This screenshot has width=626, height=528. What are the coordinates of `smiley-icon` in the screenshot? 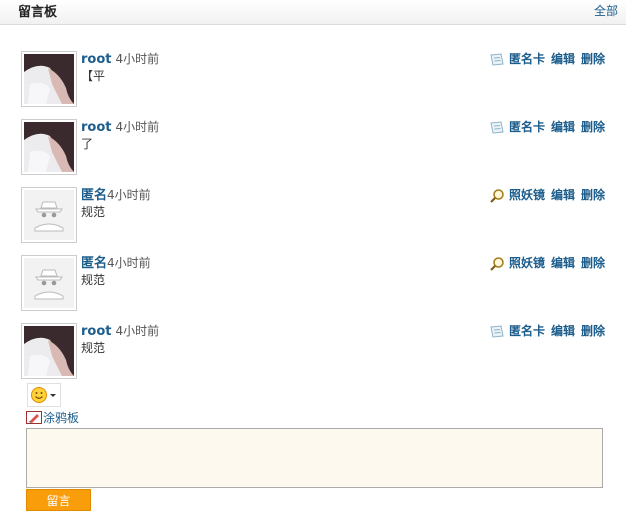 It's located at (43, 395).